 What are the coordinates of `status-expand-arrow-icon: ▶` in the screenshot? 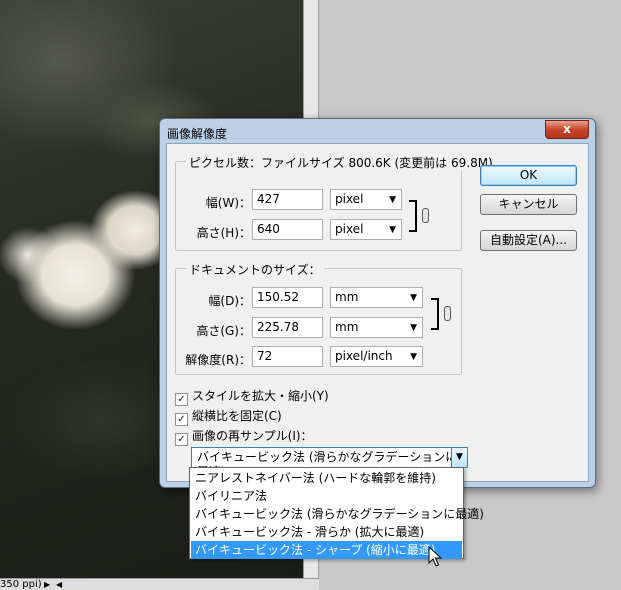 It's located at (47, 584).